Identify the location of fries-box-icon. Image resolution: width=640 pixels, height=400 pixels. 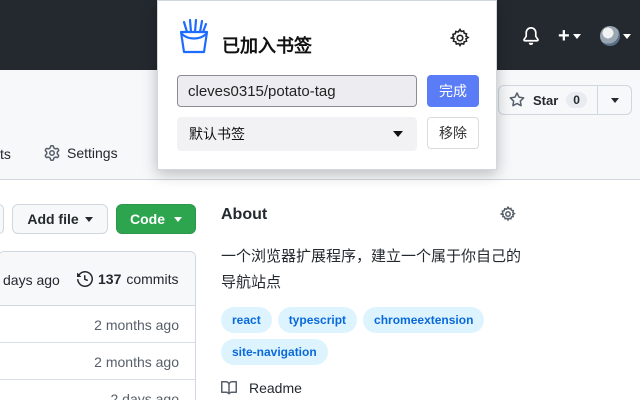
(194, 38).